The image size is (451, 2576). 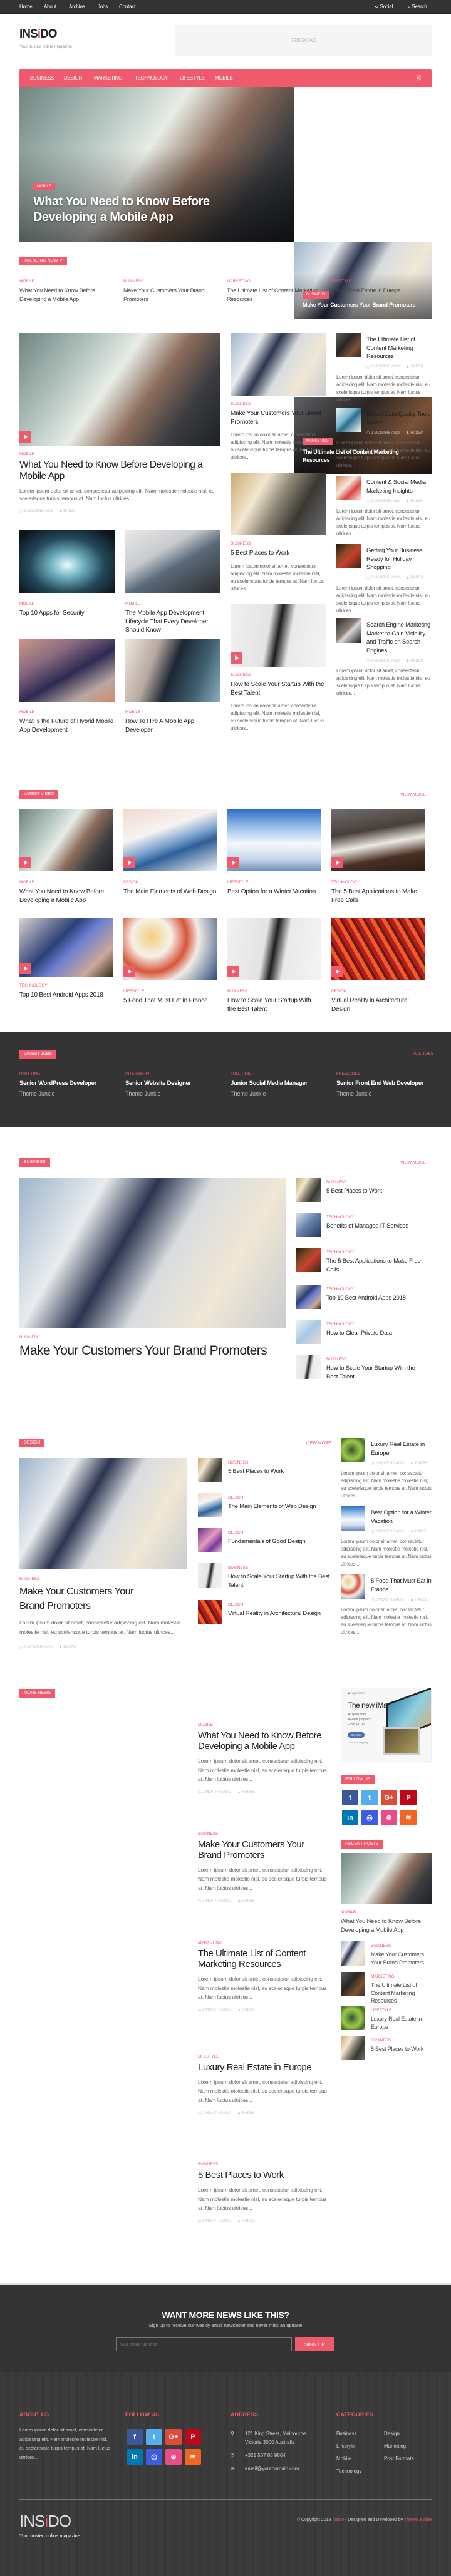 I want to click on catnav-technology: TECHNOLOGY, so click(x=151, y=78).